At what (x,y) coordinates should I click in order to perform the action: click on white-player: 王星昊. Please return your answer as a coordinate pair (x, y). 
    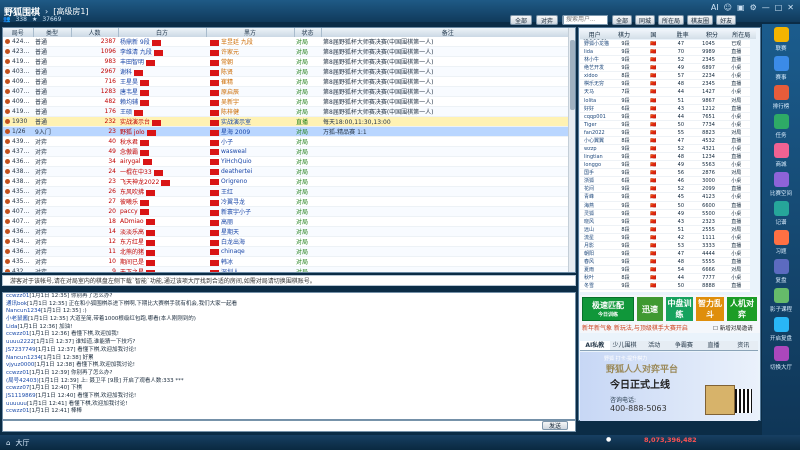
    Looking at the image, I should click on (162, 81).